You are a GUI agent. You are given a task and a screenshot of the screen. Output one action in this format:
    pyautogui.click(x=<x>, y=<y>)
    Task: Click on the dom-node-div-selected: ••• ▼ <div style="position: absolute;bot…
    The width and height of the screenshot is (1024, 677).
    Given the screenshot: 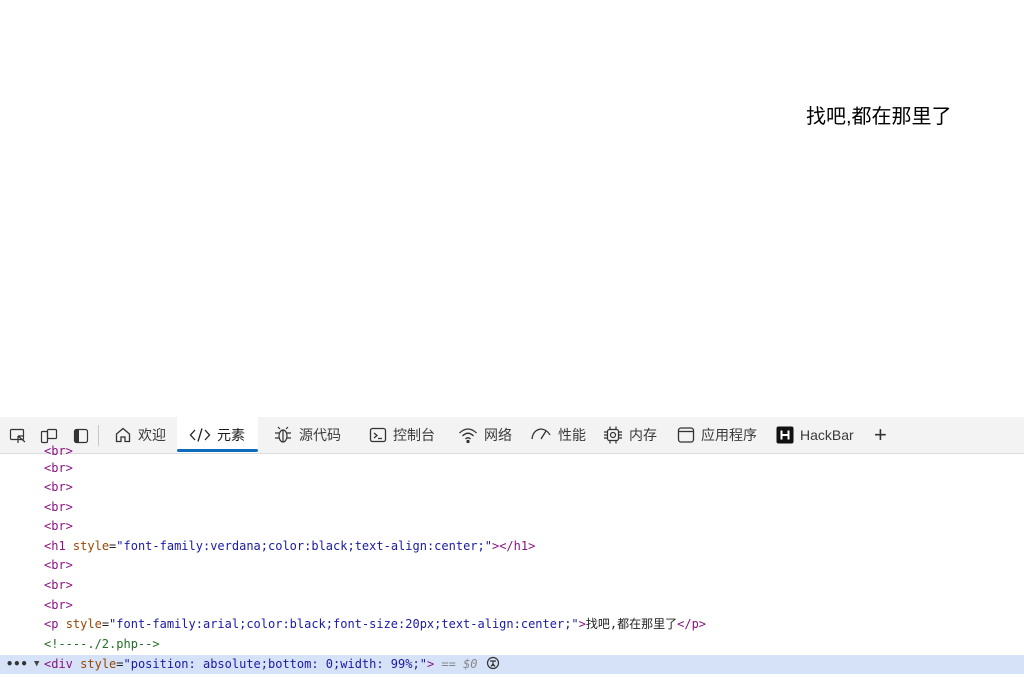 What is the action you would take?
    pyautogui.click(x=512, y=664)
    